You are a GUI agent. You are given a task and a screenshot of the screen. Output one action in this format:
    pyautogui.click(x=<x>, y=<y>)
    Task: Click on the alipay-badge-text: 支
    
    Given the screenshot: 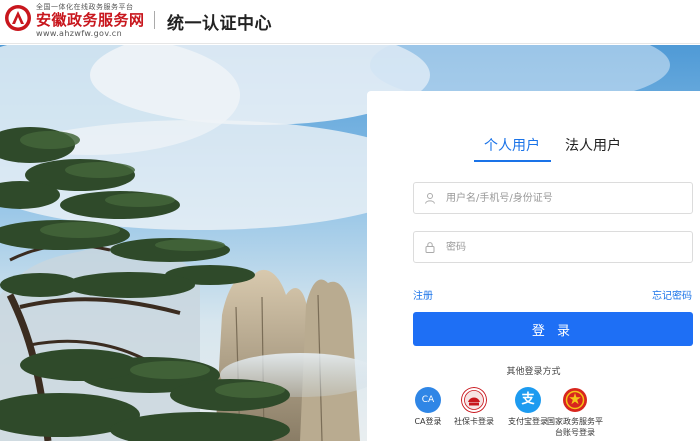 What is the action you would take?
    pyautogui.click(x=528, y=399)
    